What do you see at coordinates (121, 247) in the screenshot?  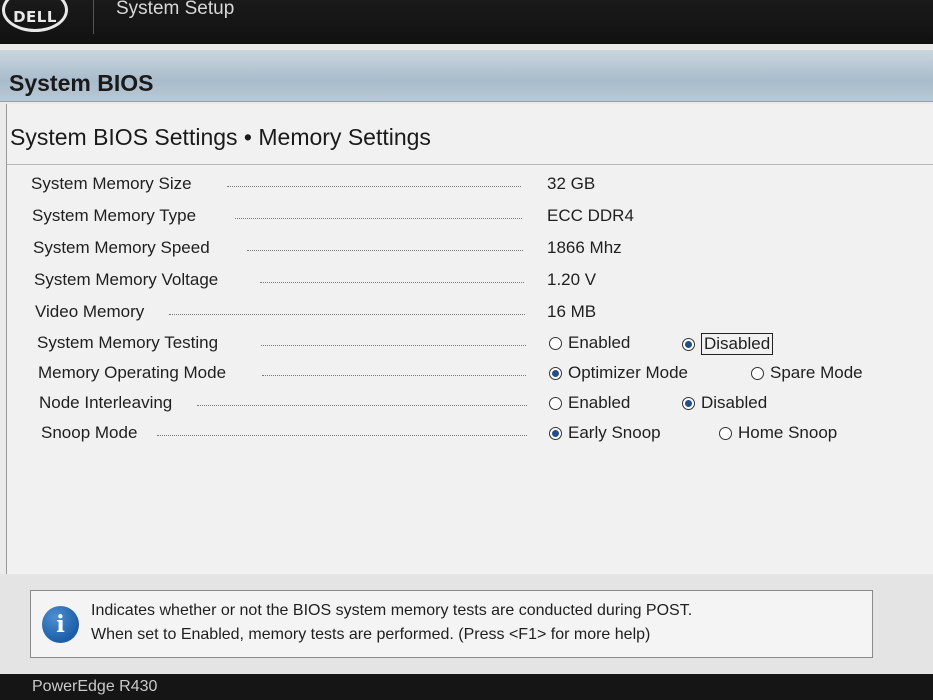 I see `setting-label: System Memory Speed` at bounding box center [121, 247].